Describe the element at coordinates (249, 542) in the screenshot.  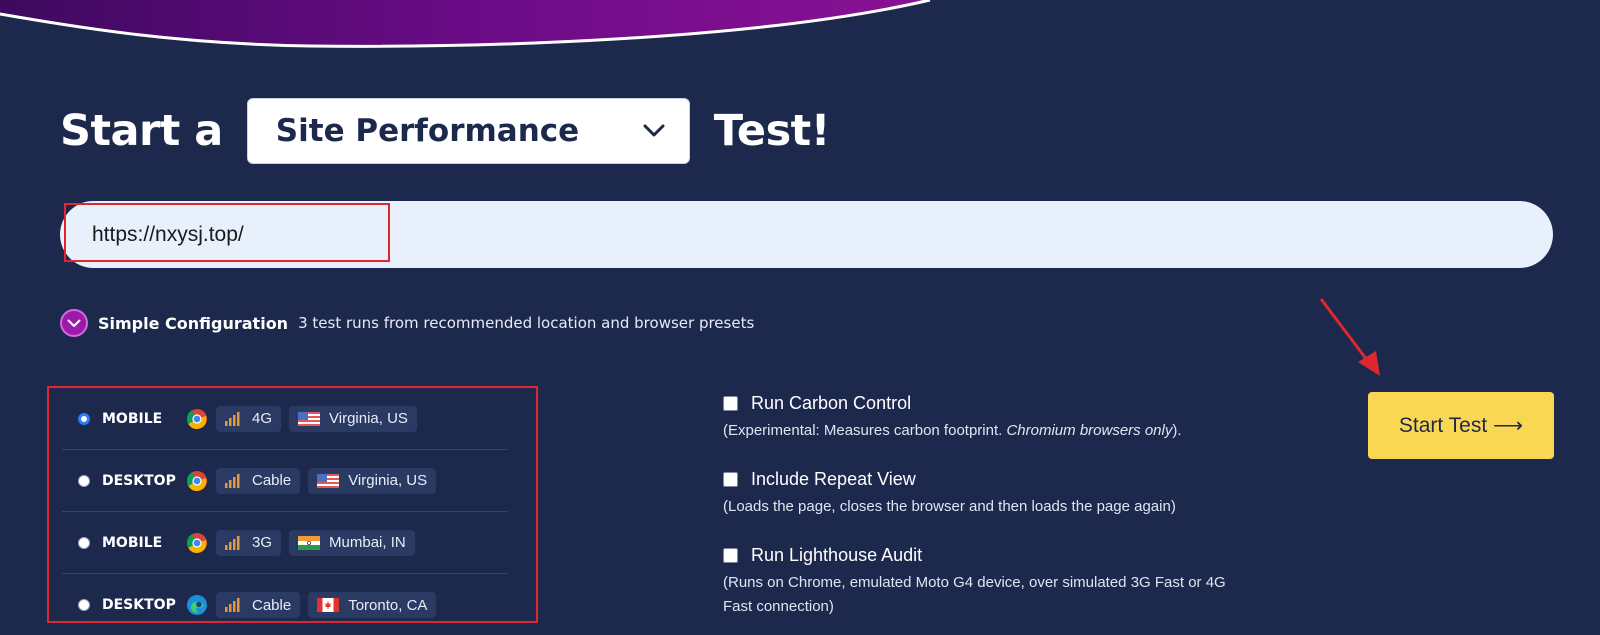
I see `connection-chip: 3G` at that location.